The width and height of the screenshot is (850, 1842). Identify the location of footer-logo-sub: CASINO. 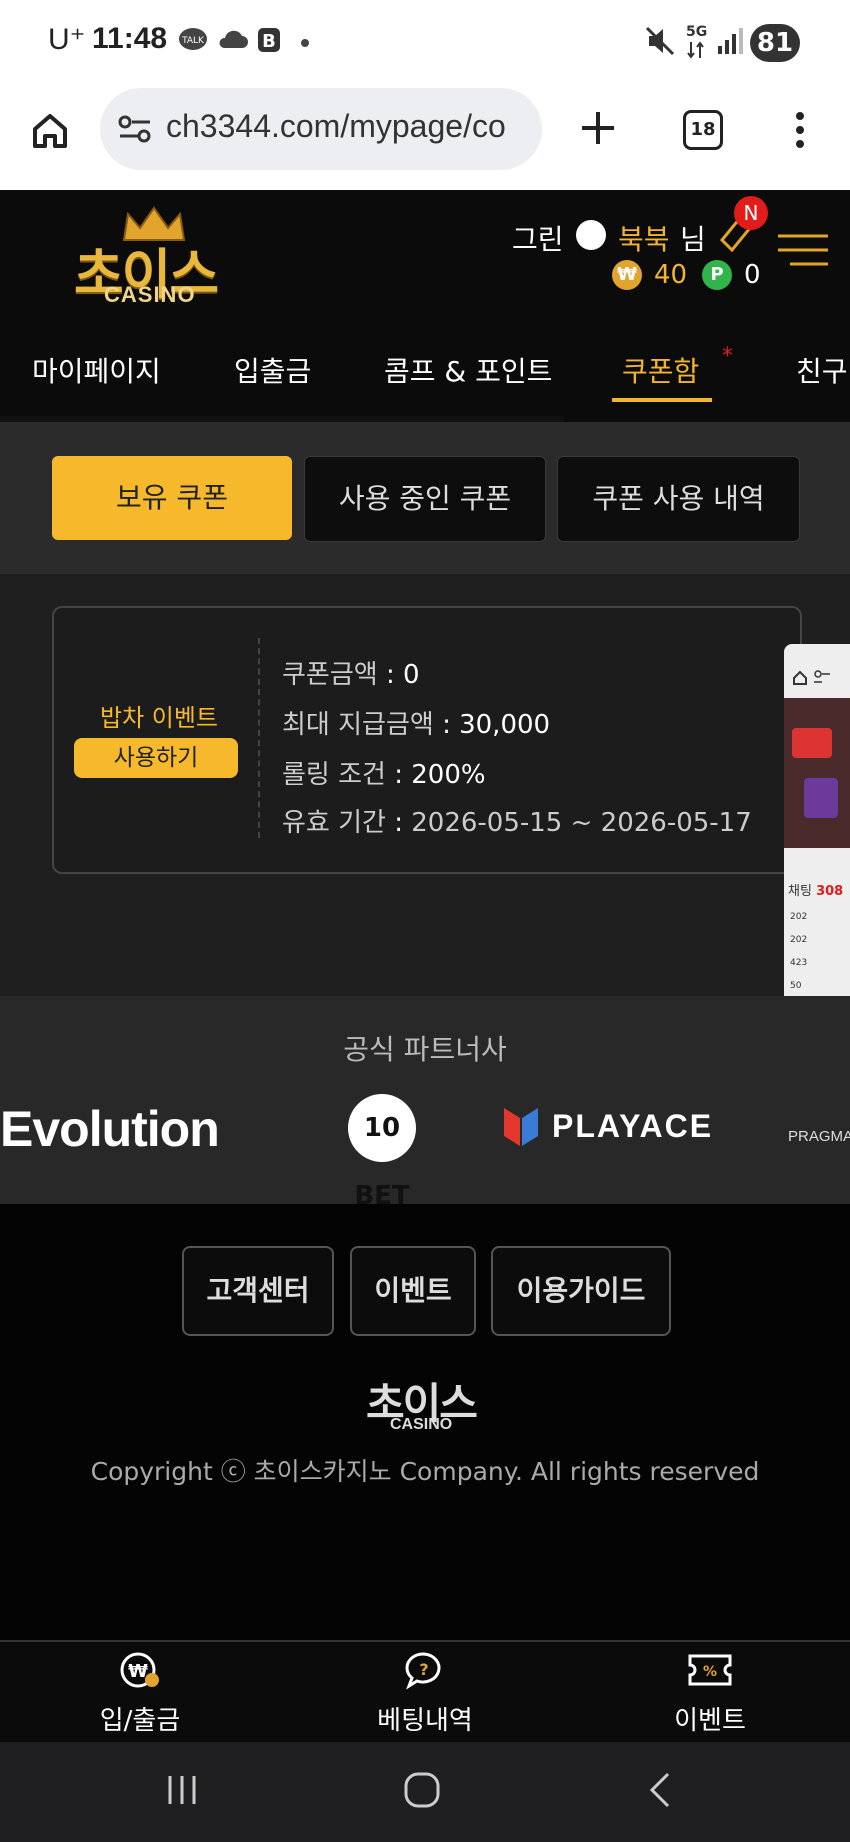
(421, 1424).